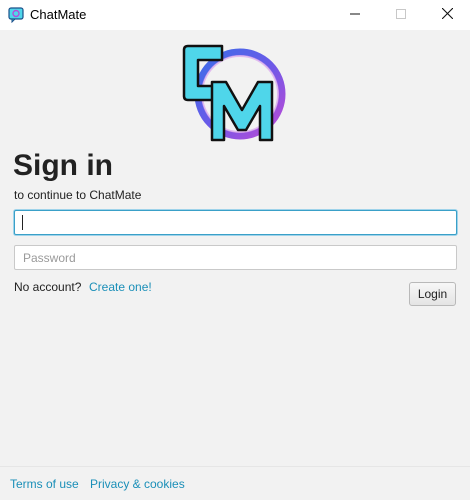 The image size is (470, 500). I want to click on login-button: Login, so click(432, 294).